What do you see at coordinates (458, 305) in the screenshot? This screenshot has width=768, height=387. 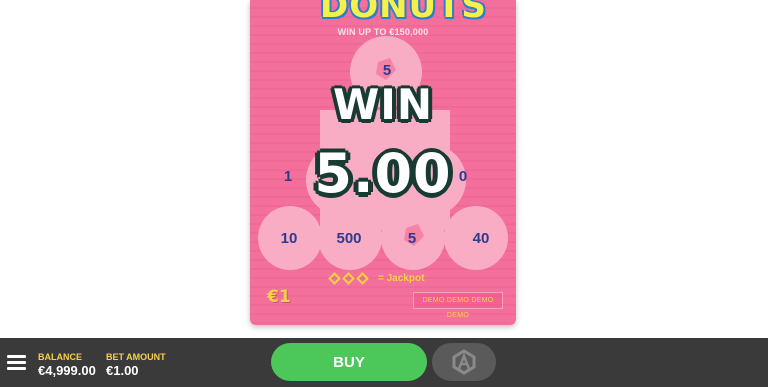 I see `demo-stamp: DEMO DEMO DEMO DEMO` at bounding box center [458, 305].